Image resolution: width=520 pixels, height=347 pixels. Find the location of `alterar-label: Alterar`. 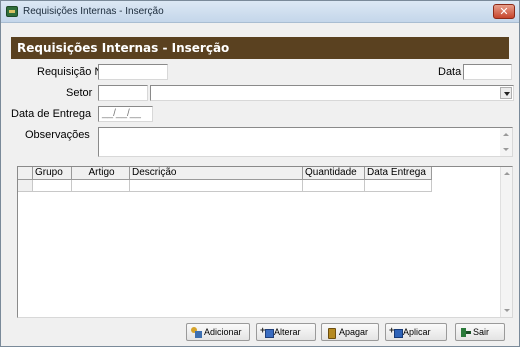

alterar-label: Alterar is located at coordinates (287, 332).